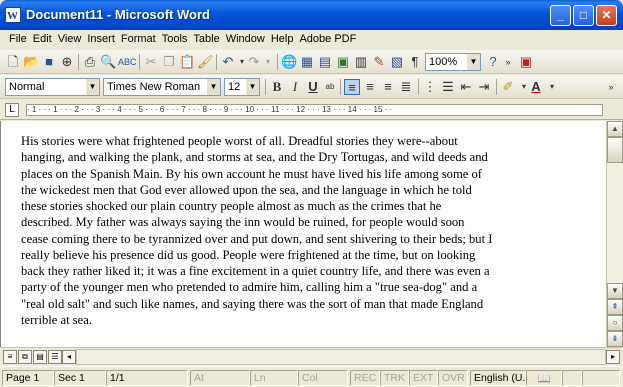 The height and width of the screenshot is (387, 623). Describe the element at coordinates (379, 62) in the screenshot. I see `drawing-icon: ✎` at that location.